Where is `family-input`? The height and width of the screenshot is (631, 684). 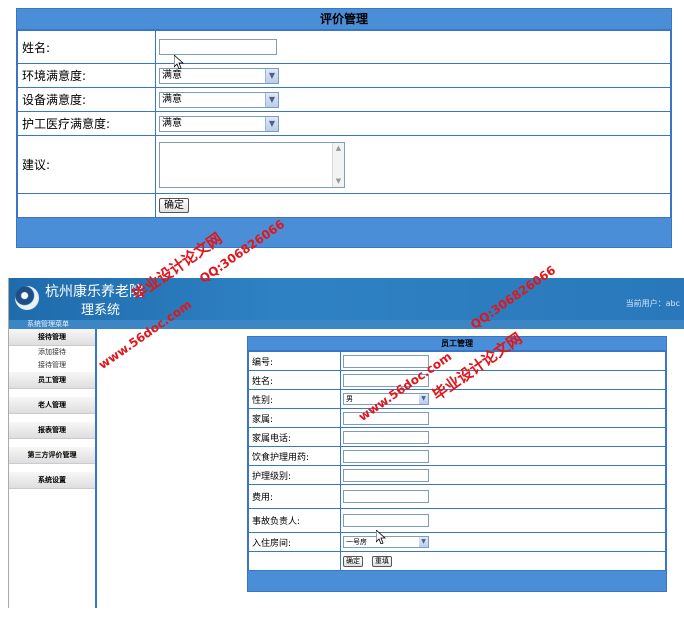
family-input is located at coordinates (386, 418).